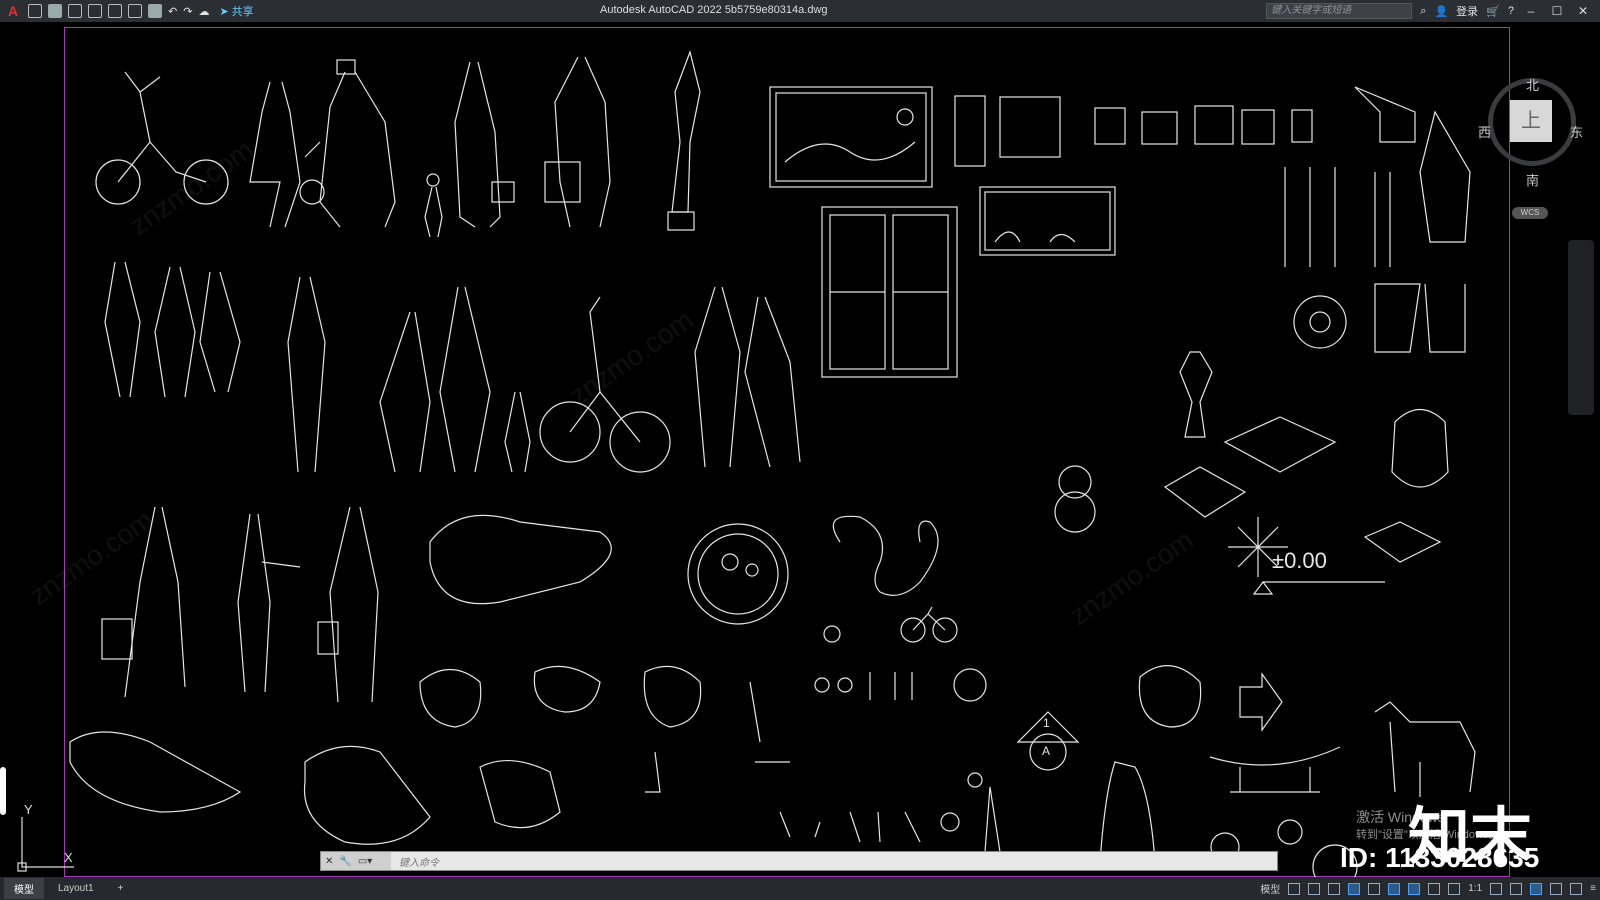 The image size is (1600, 900). I want to click on annotation-scale: 1:1, so click(1475, 888).